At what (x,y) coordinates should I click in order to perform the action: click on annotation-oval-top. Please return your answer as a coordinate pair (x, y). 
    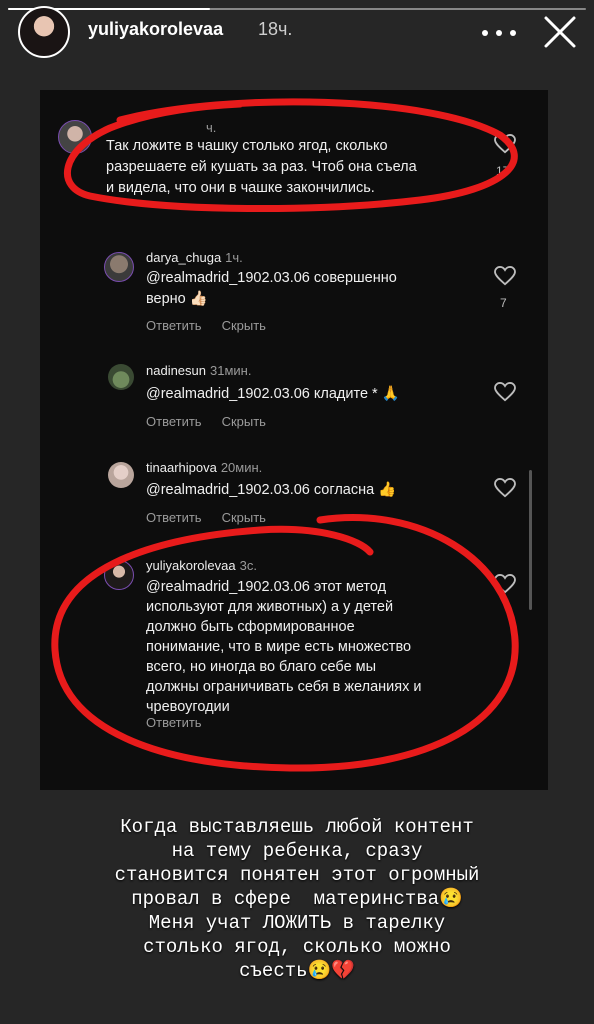
    Looking at the image, I should click on (290, 155).